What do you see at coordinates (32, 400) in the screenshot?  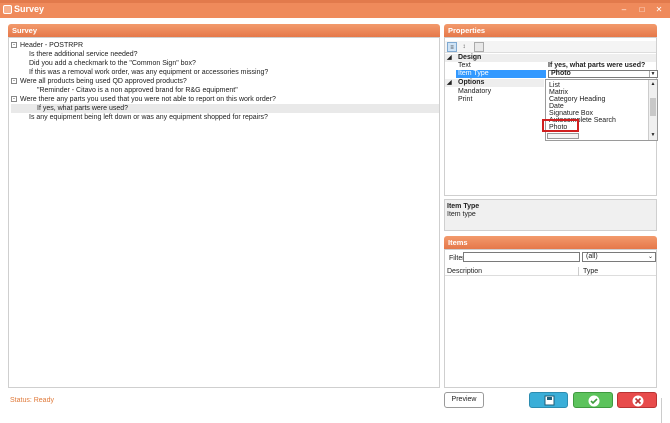 I see `status-text: Status: Ready` at bounding box center [32, 400].